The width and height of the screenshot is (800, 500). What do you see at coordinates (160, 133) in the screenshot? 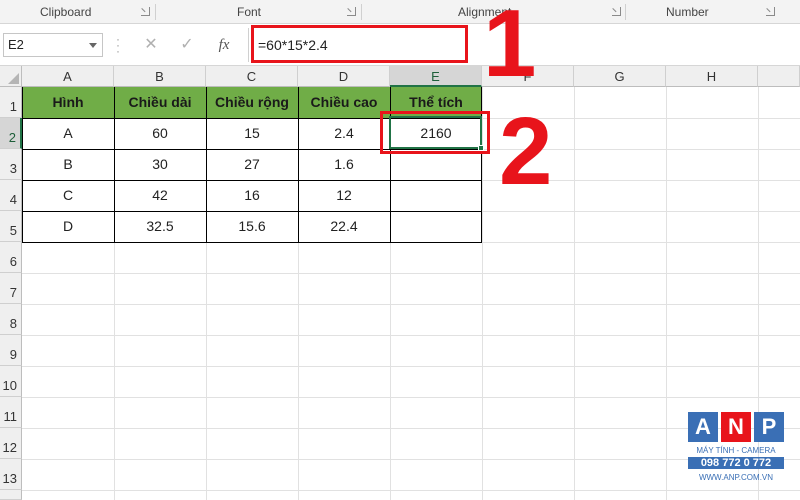
I see `table-cell: 60` at bounding box center [160, 133].